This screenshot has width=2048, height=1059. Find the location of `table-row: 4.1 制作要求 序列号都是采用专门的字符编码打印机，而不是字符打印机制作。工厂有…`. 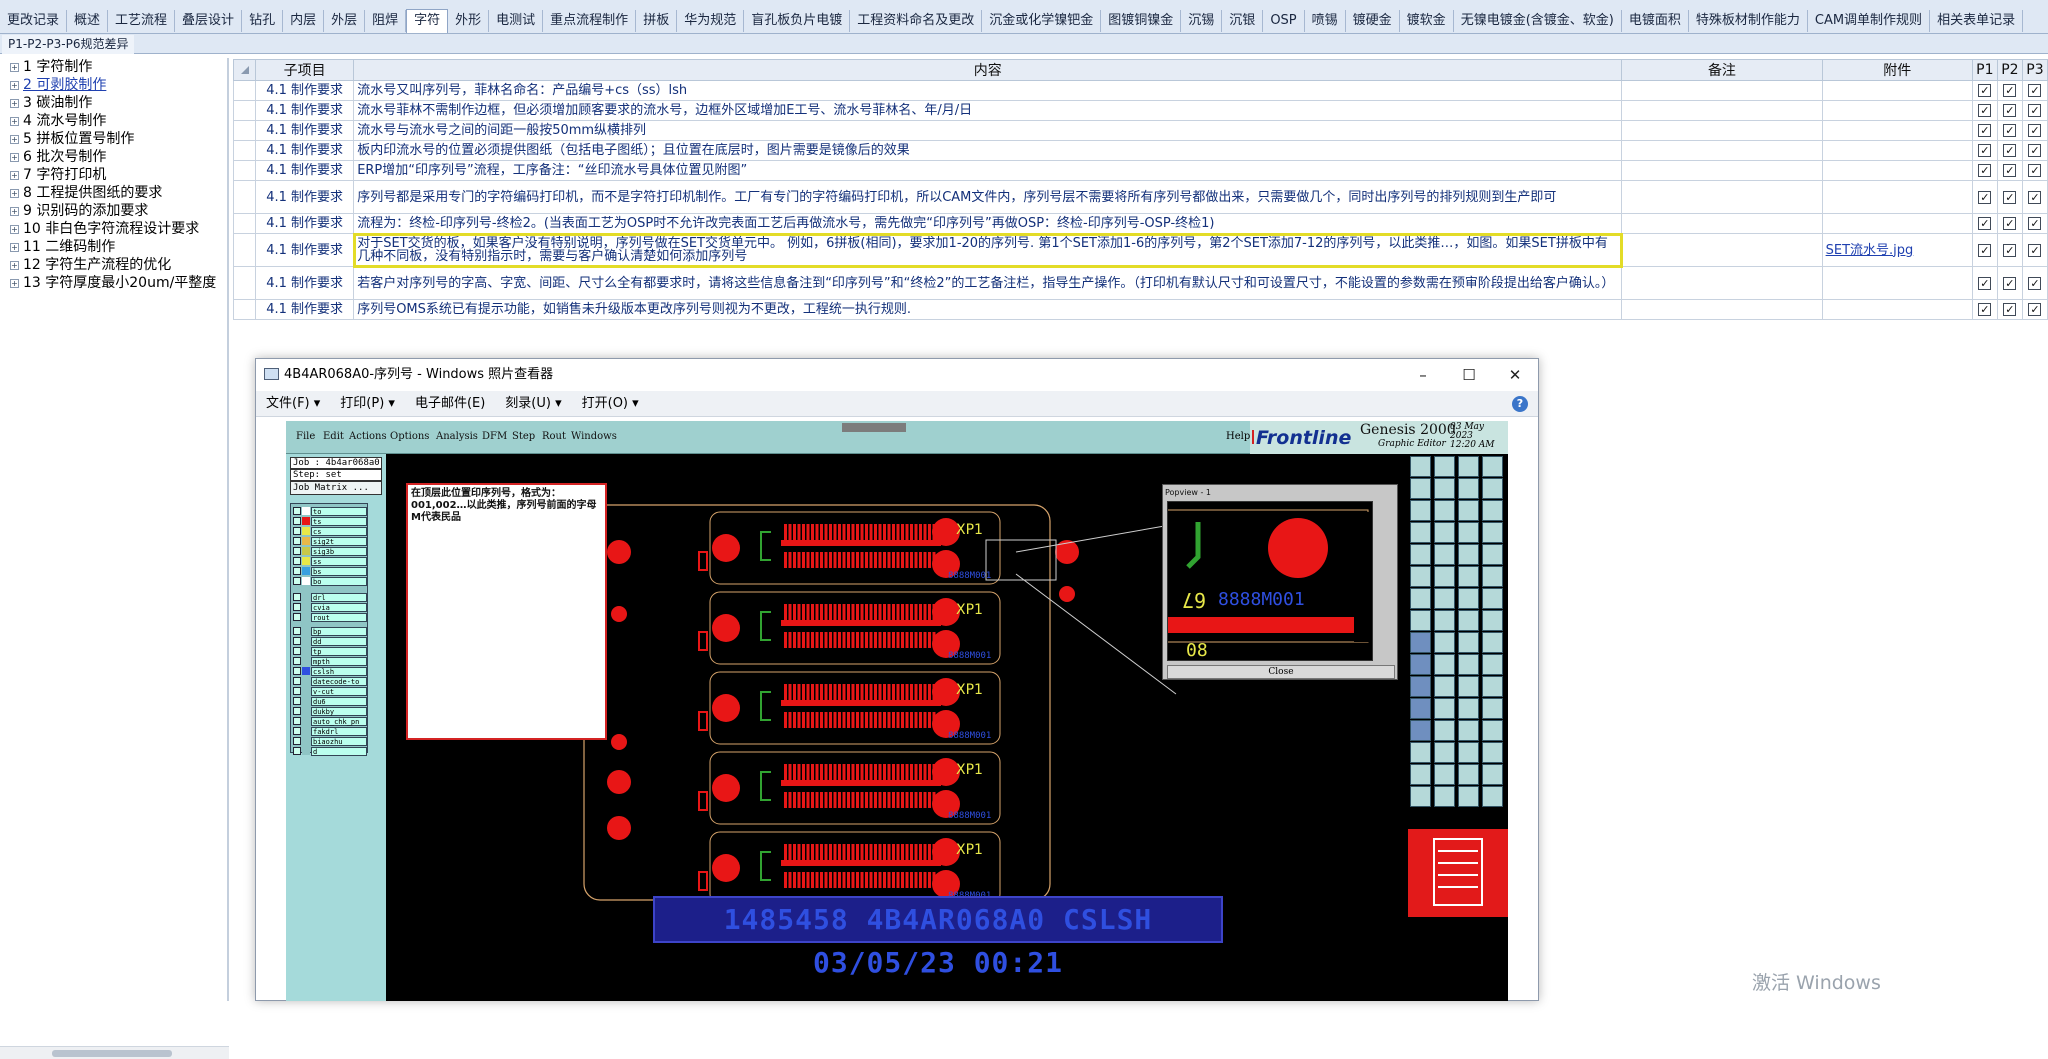

table-row: 4.1 制作要求 序列号都是采用专门的字符编码打印机，而不是字符打印机制作。工厂有… is located at coordinates (1140, 197).